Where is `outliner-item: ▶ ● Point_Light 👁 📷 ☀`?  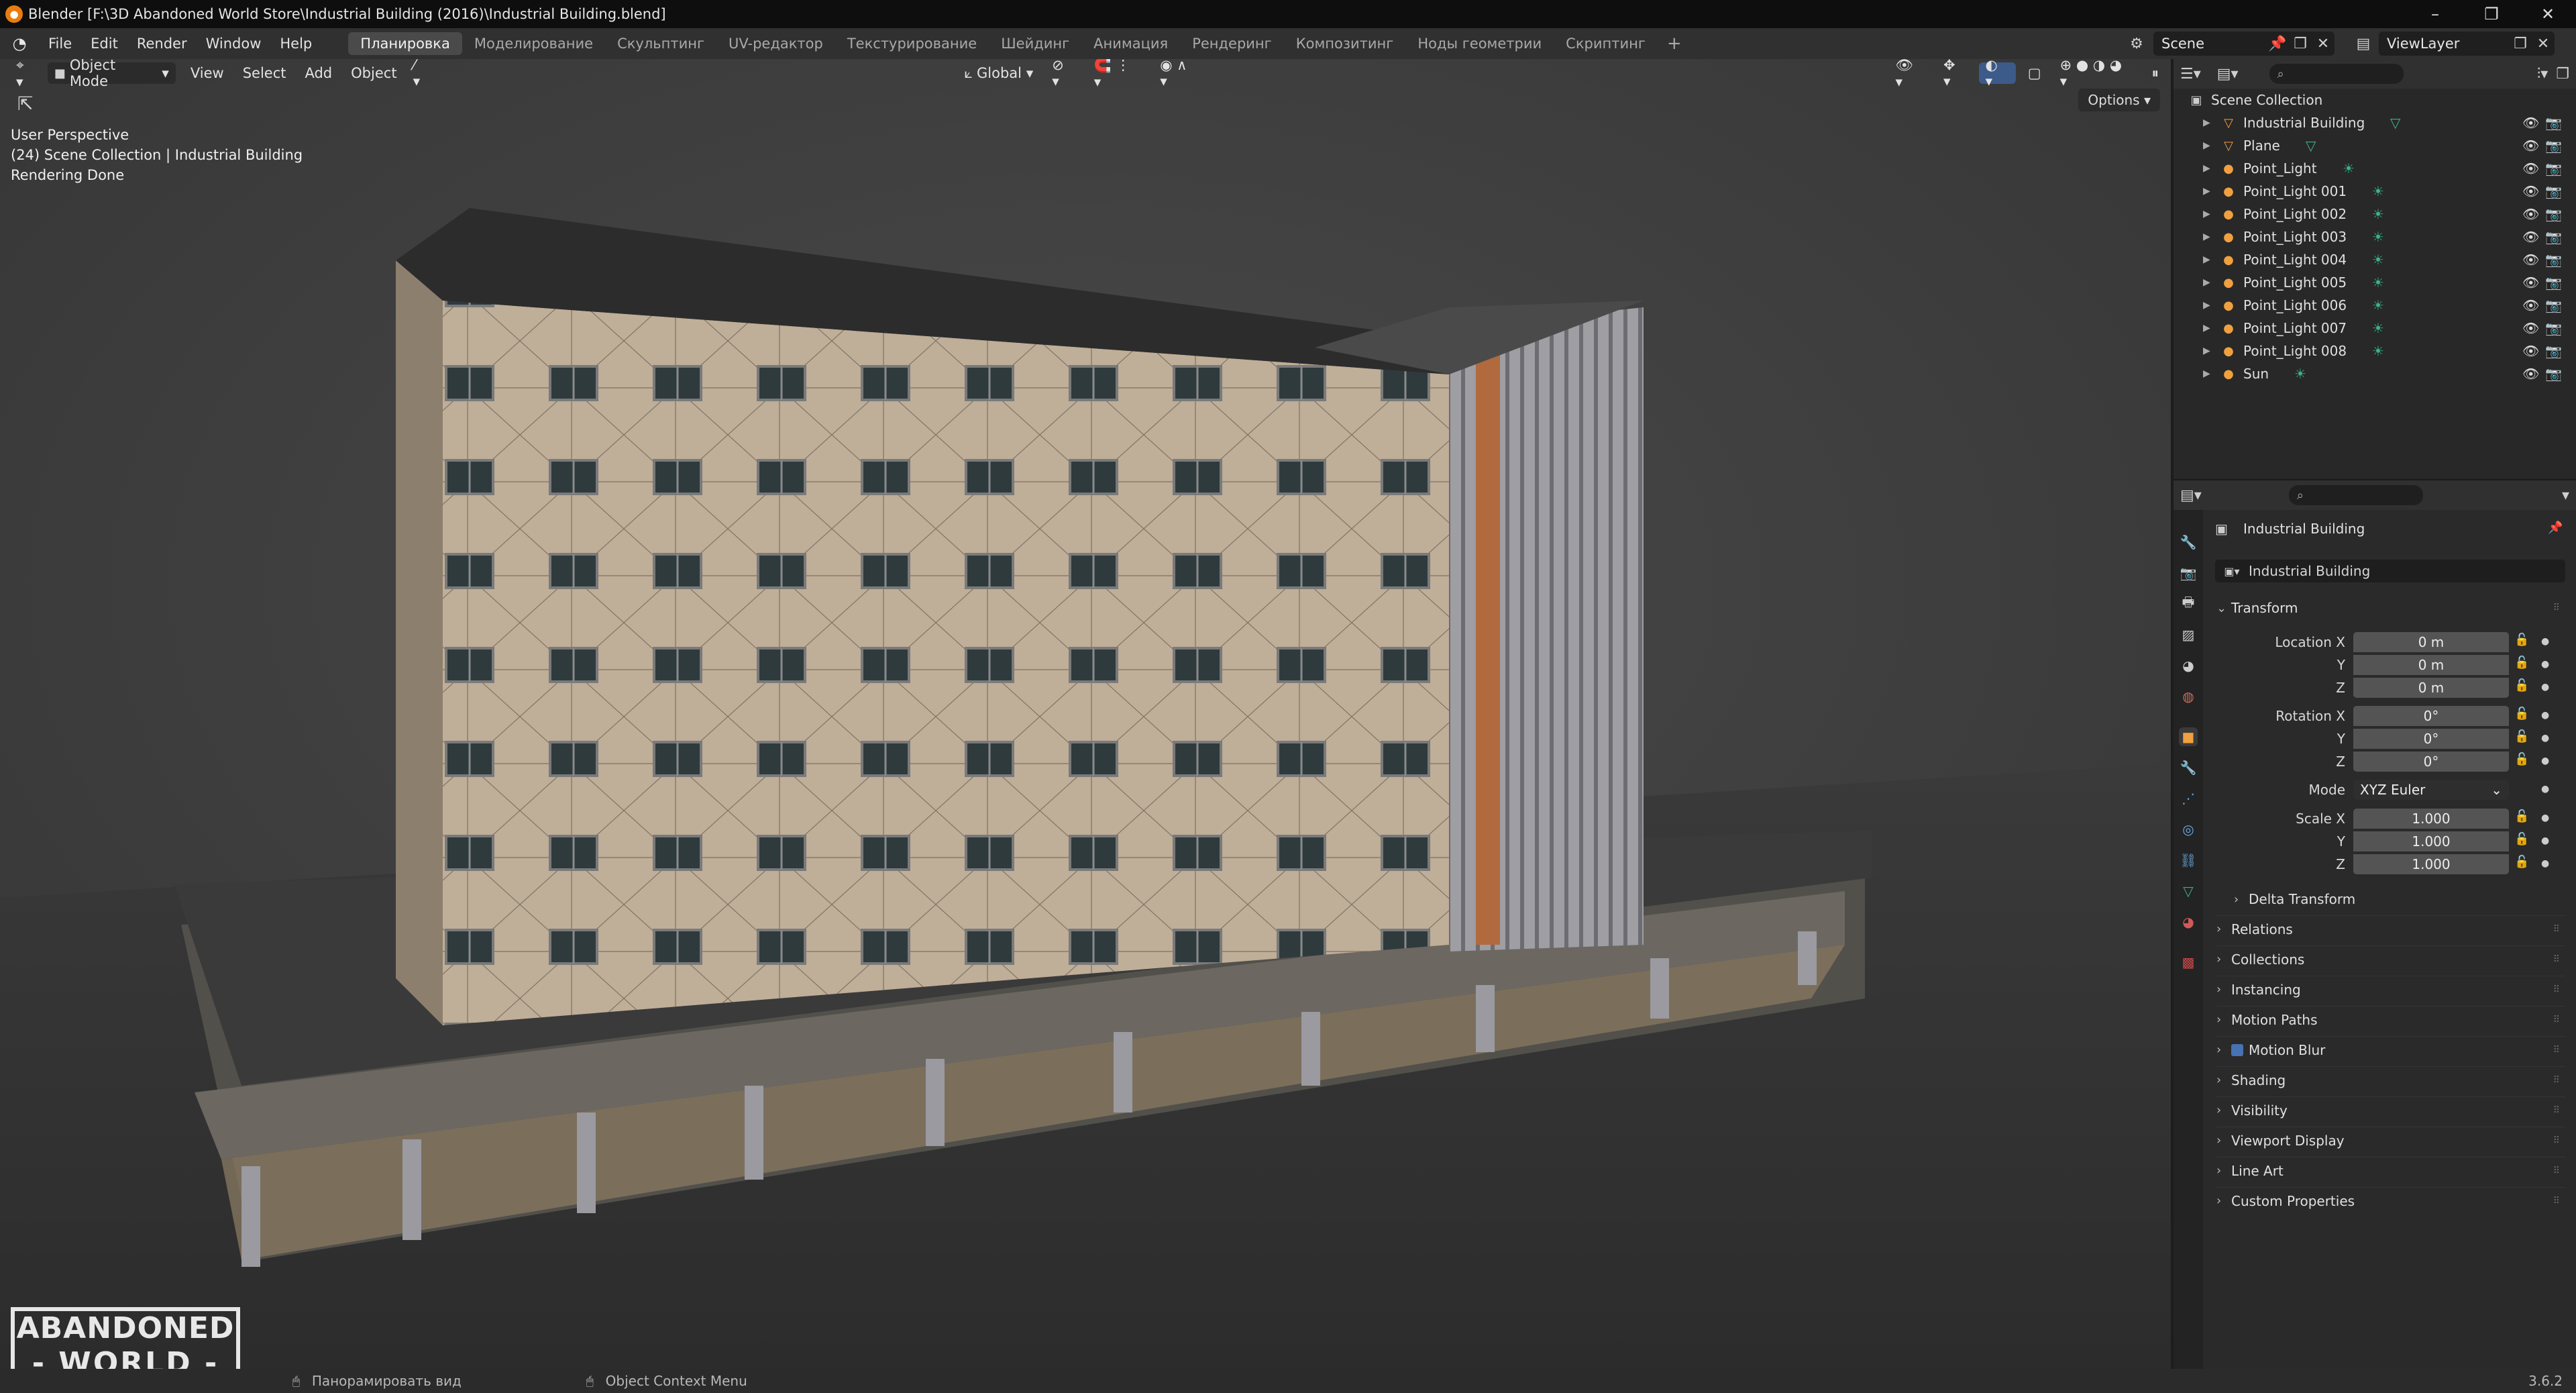 outliner-item: ▶ ● Point_Light 👁 📷 ☀ is located at coordinates (2375, 168).